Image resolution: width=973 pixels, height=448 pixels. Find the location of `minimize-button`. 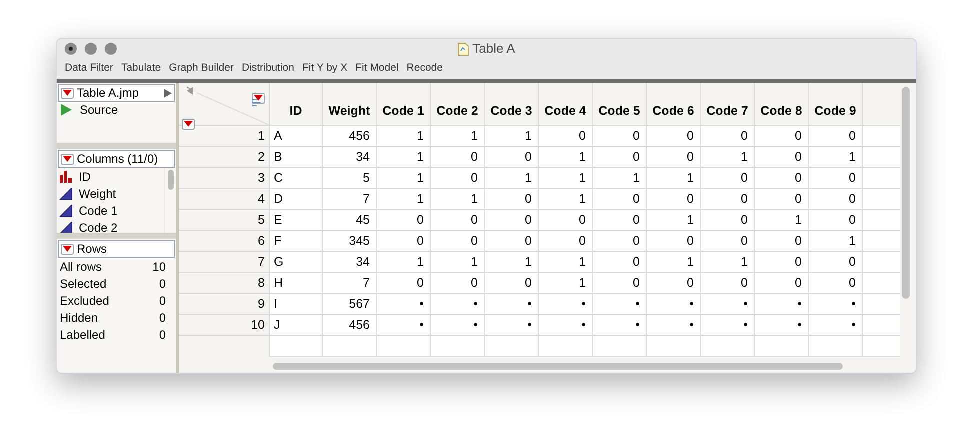

minimize-button is located at coordinates (91, 49).